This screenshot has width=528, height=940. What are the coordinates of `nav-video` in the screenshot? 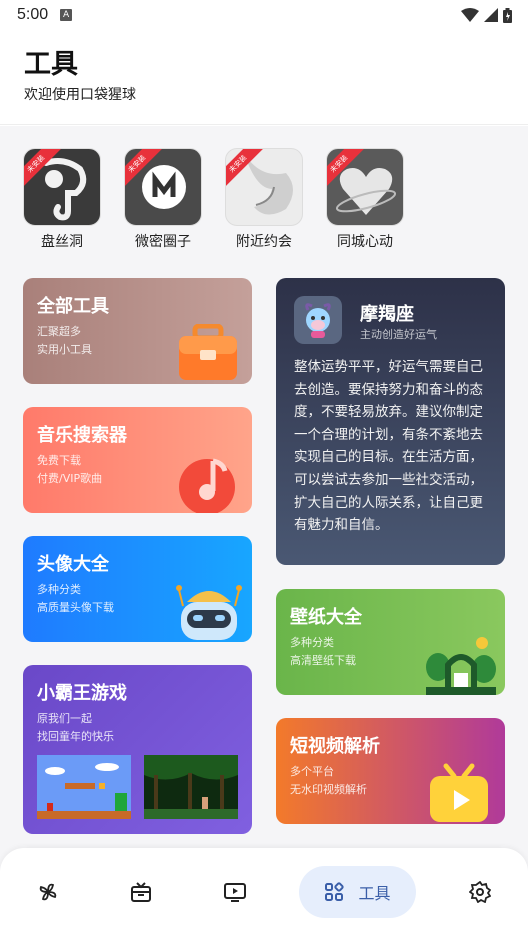 It's located at (235, 892).